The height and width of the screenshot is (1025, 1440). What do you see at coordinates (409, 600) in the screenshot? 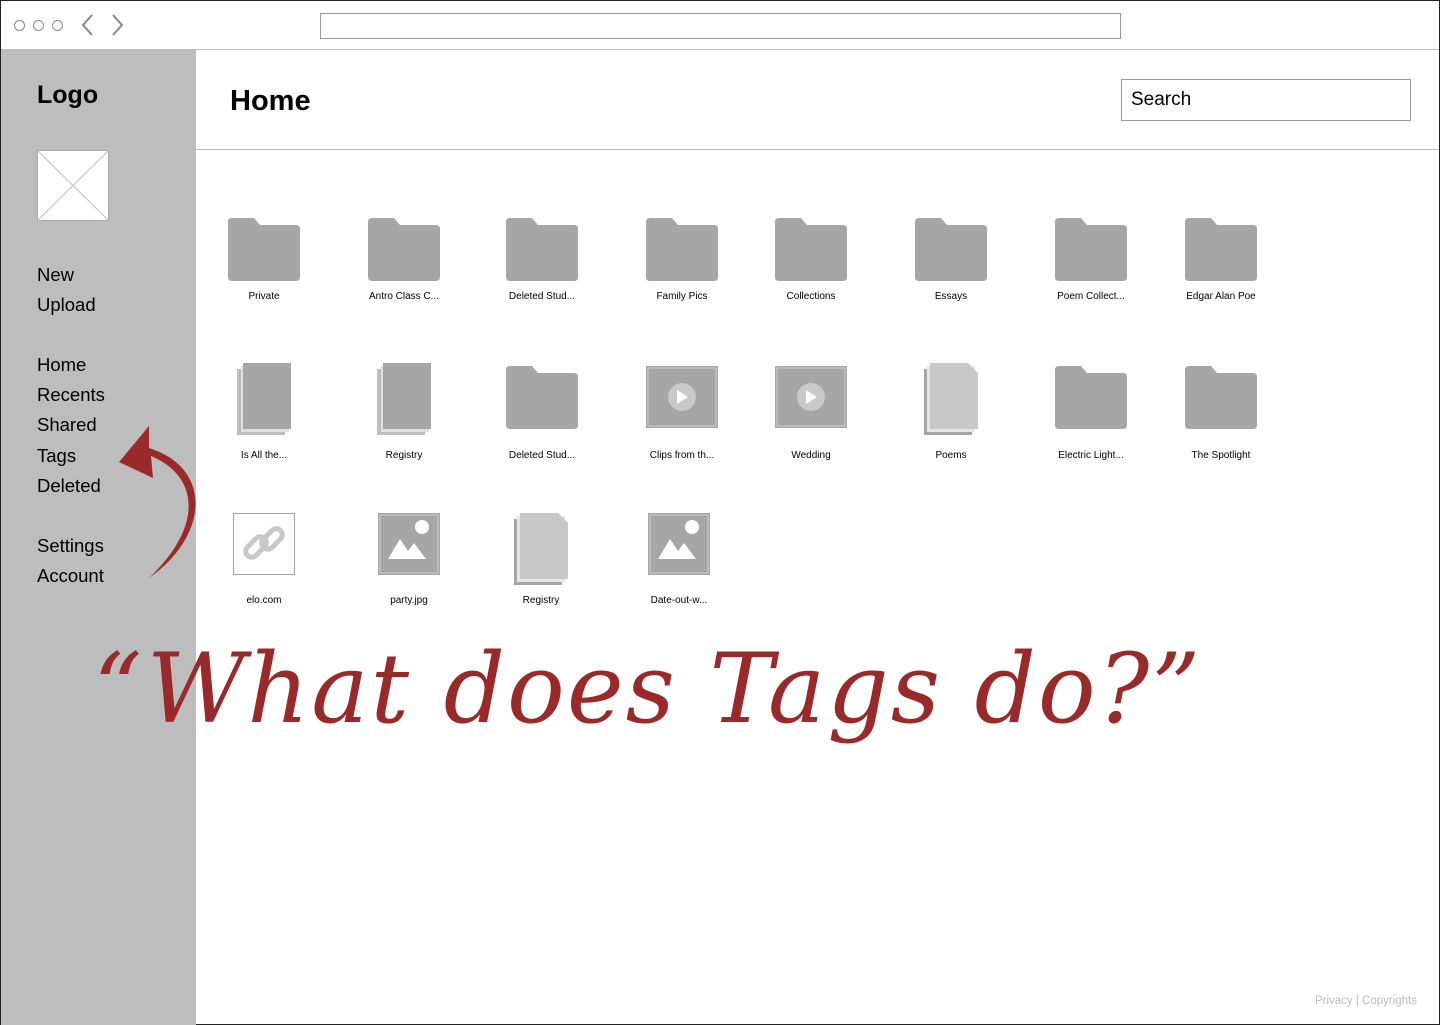
I see `file-item-label: party.jpg` at bounding box center [409, 600].